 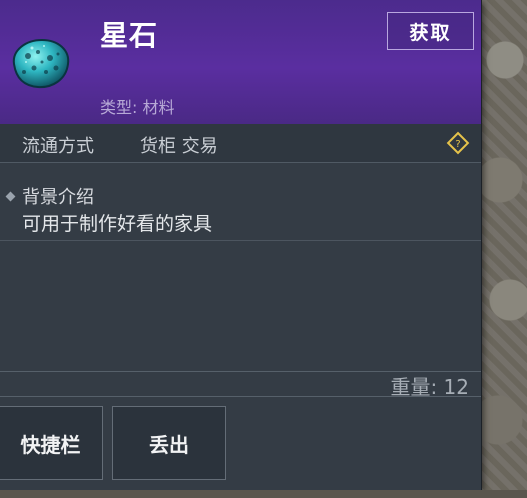 I want to click on diamond-bullet-icon, so click(x=10, y=196).